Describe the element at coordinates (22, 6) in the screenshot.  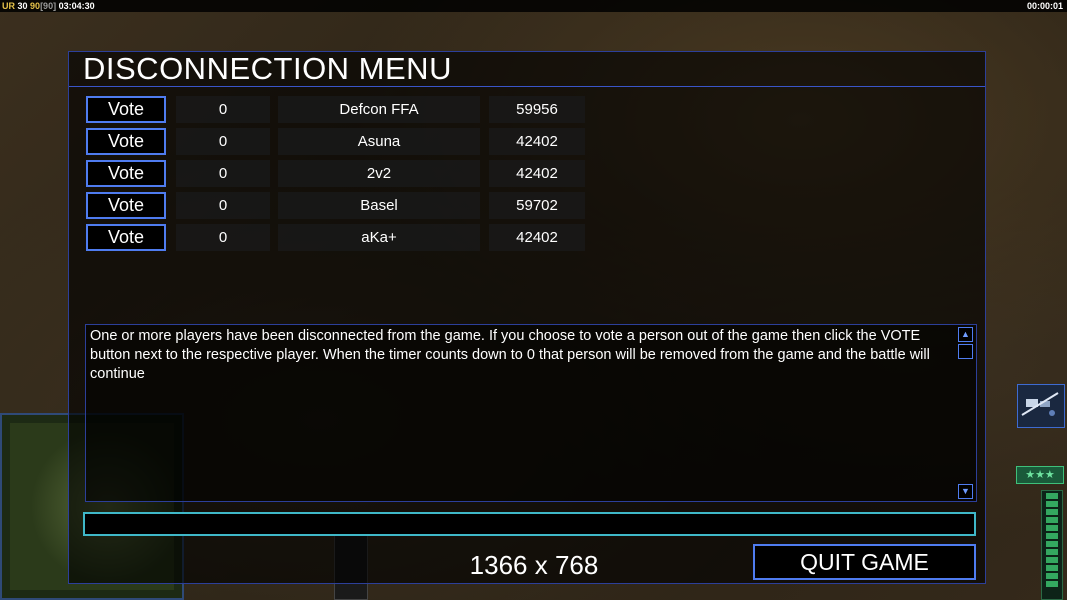
I see `hud-value-1: 30` at that location.